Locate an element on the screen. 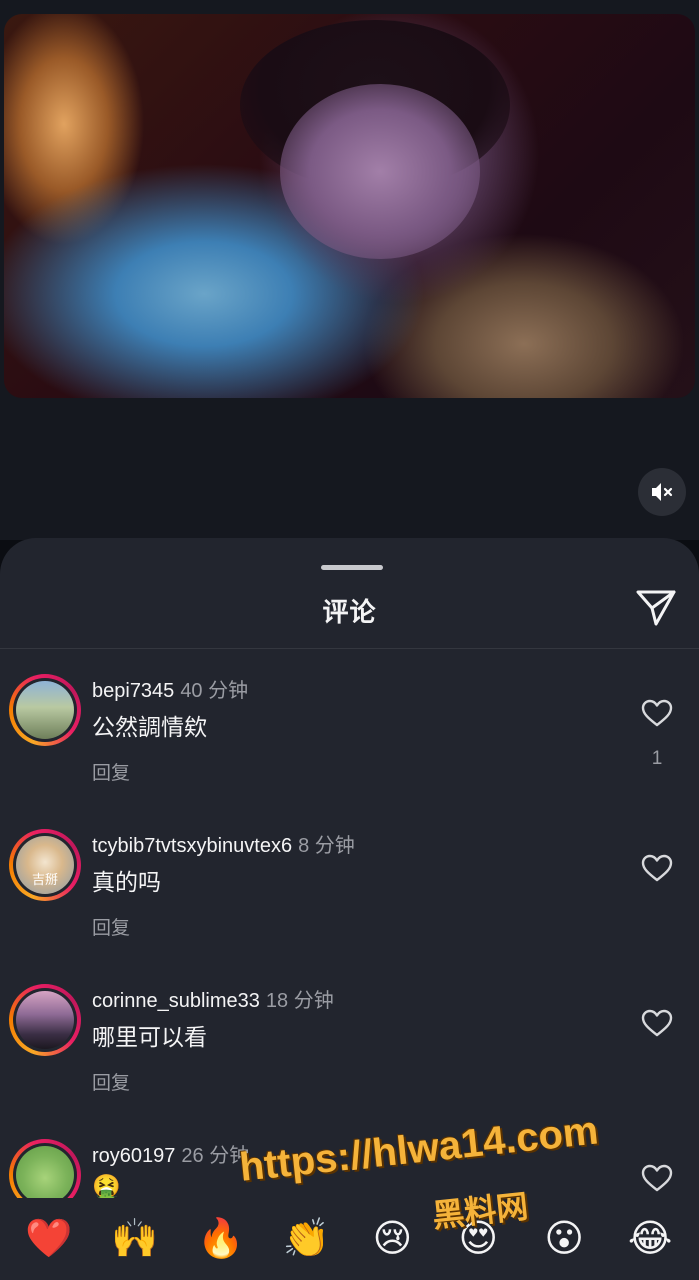  speaker-muted-icon is located at coordinates (662, 492).